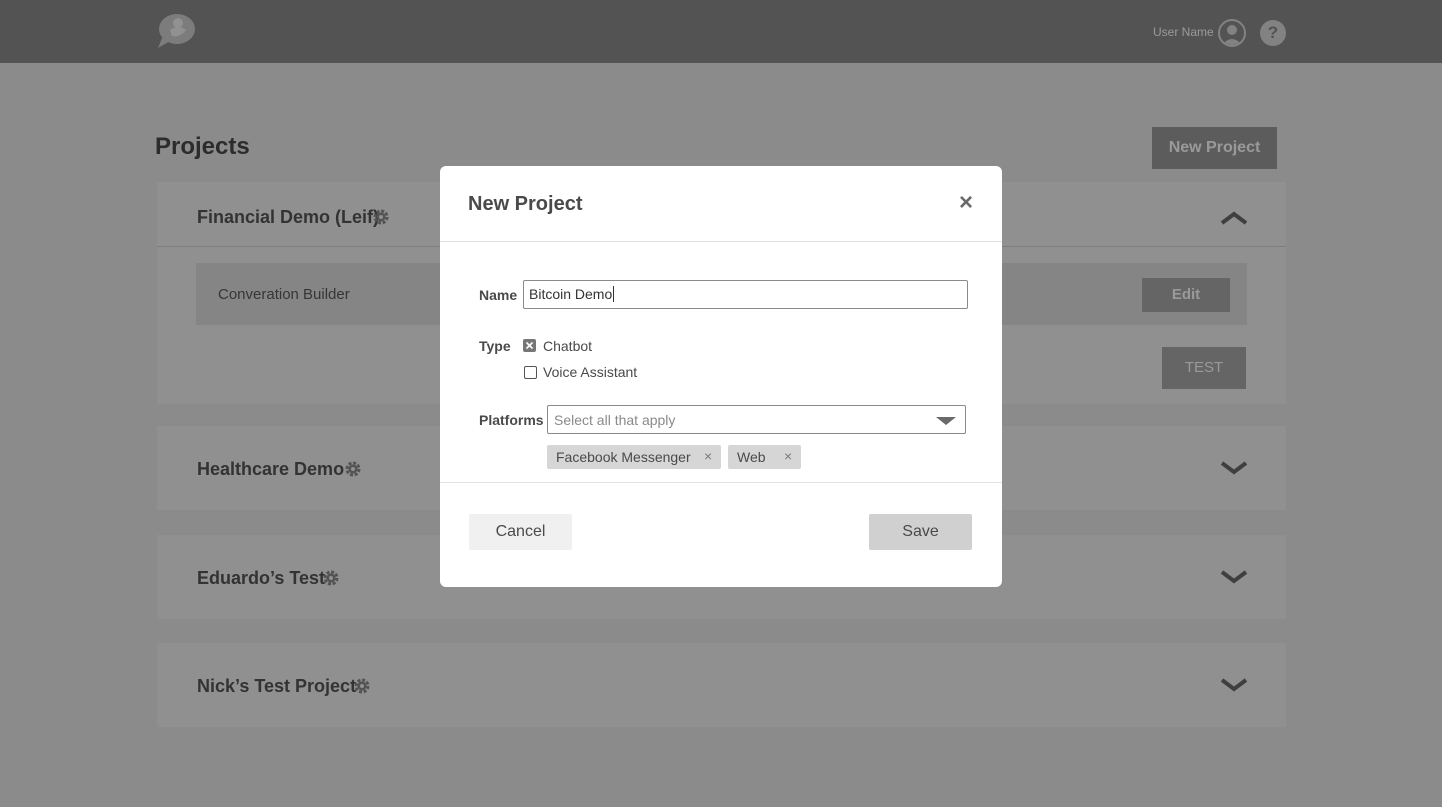 The image size is (1442, 807). I want to click on dialog-title: New Project, so click(525, 204).